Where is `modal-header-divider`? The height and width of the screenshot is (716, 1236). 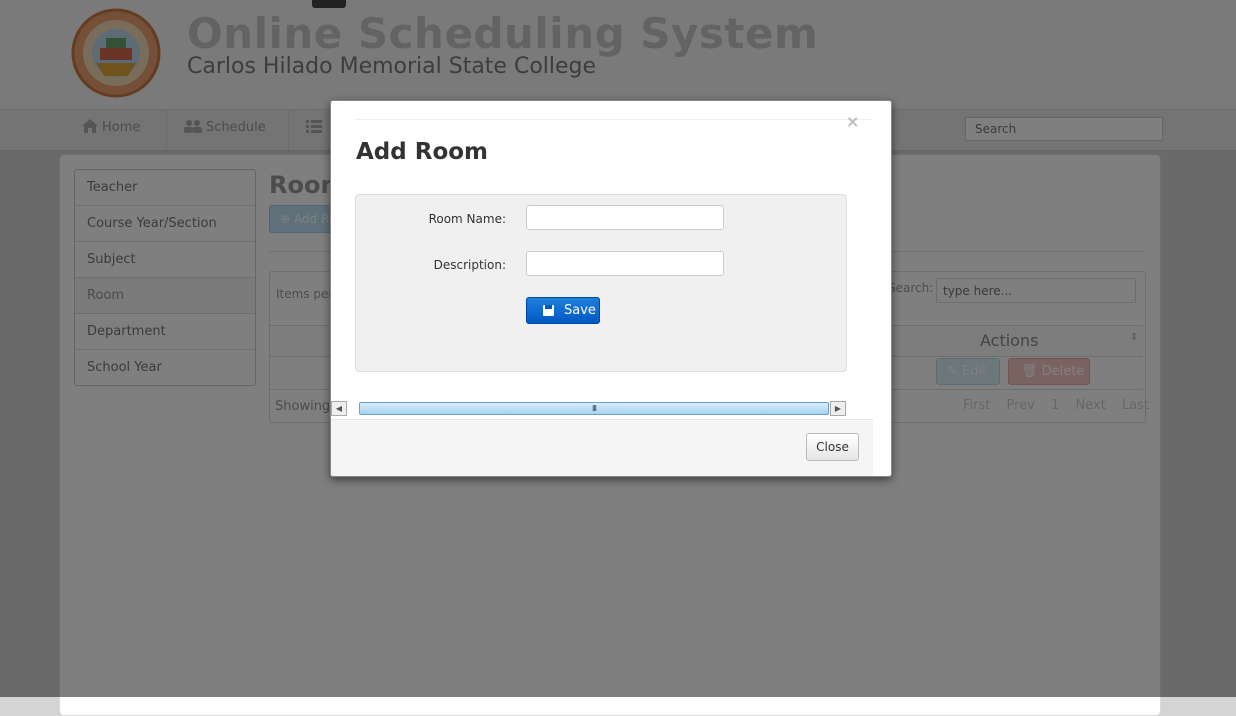
modal-header-divider is located at coordinates (614, 119).